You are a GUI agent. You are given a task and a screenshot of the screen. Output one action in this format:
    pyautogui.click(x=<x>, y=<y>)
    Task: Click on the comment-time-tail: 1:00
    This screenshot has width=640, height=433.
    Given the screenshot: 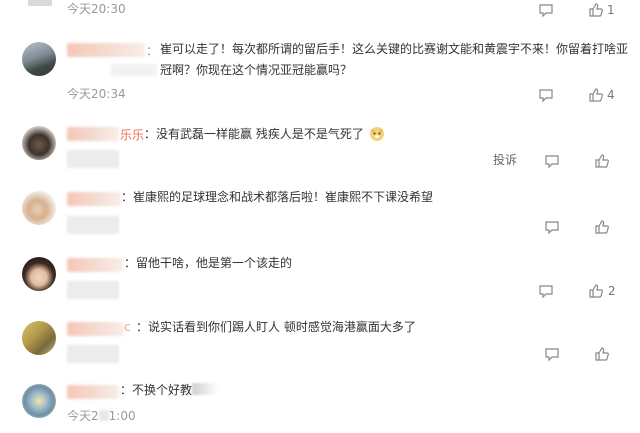 What is the action you would take?
    pyautogui.click(x=122, y=416)
    